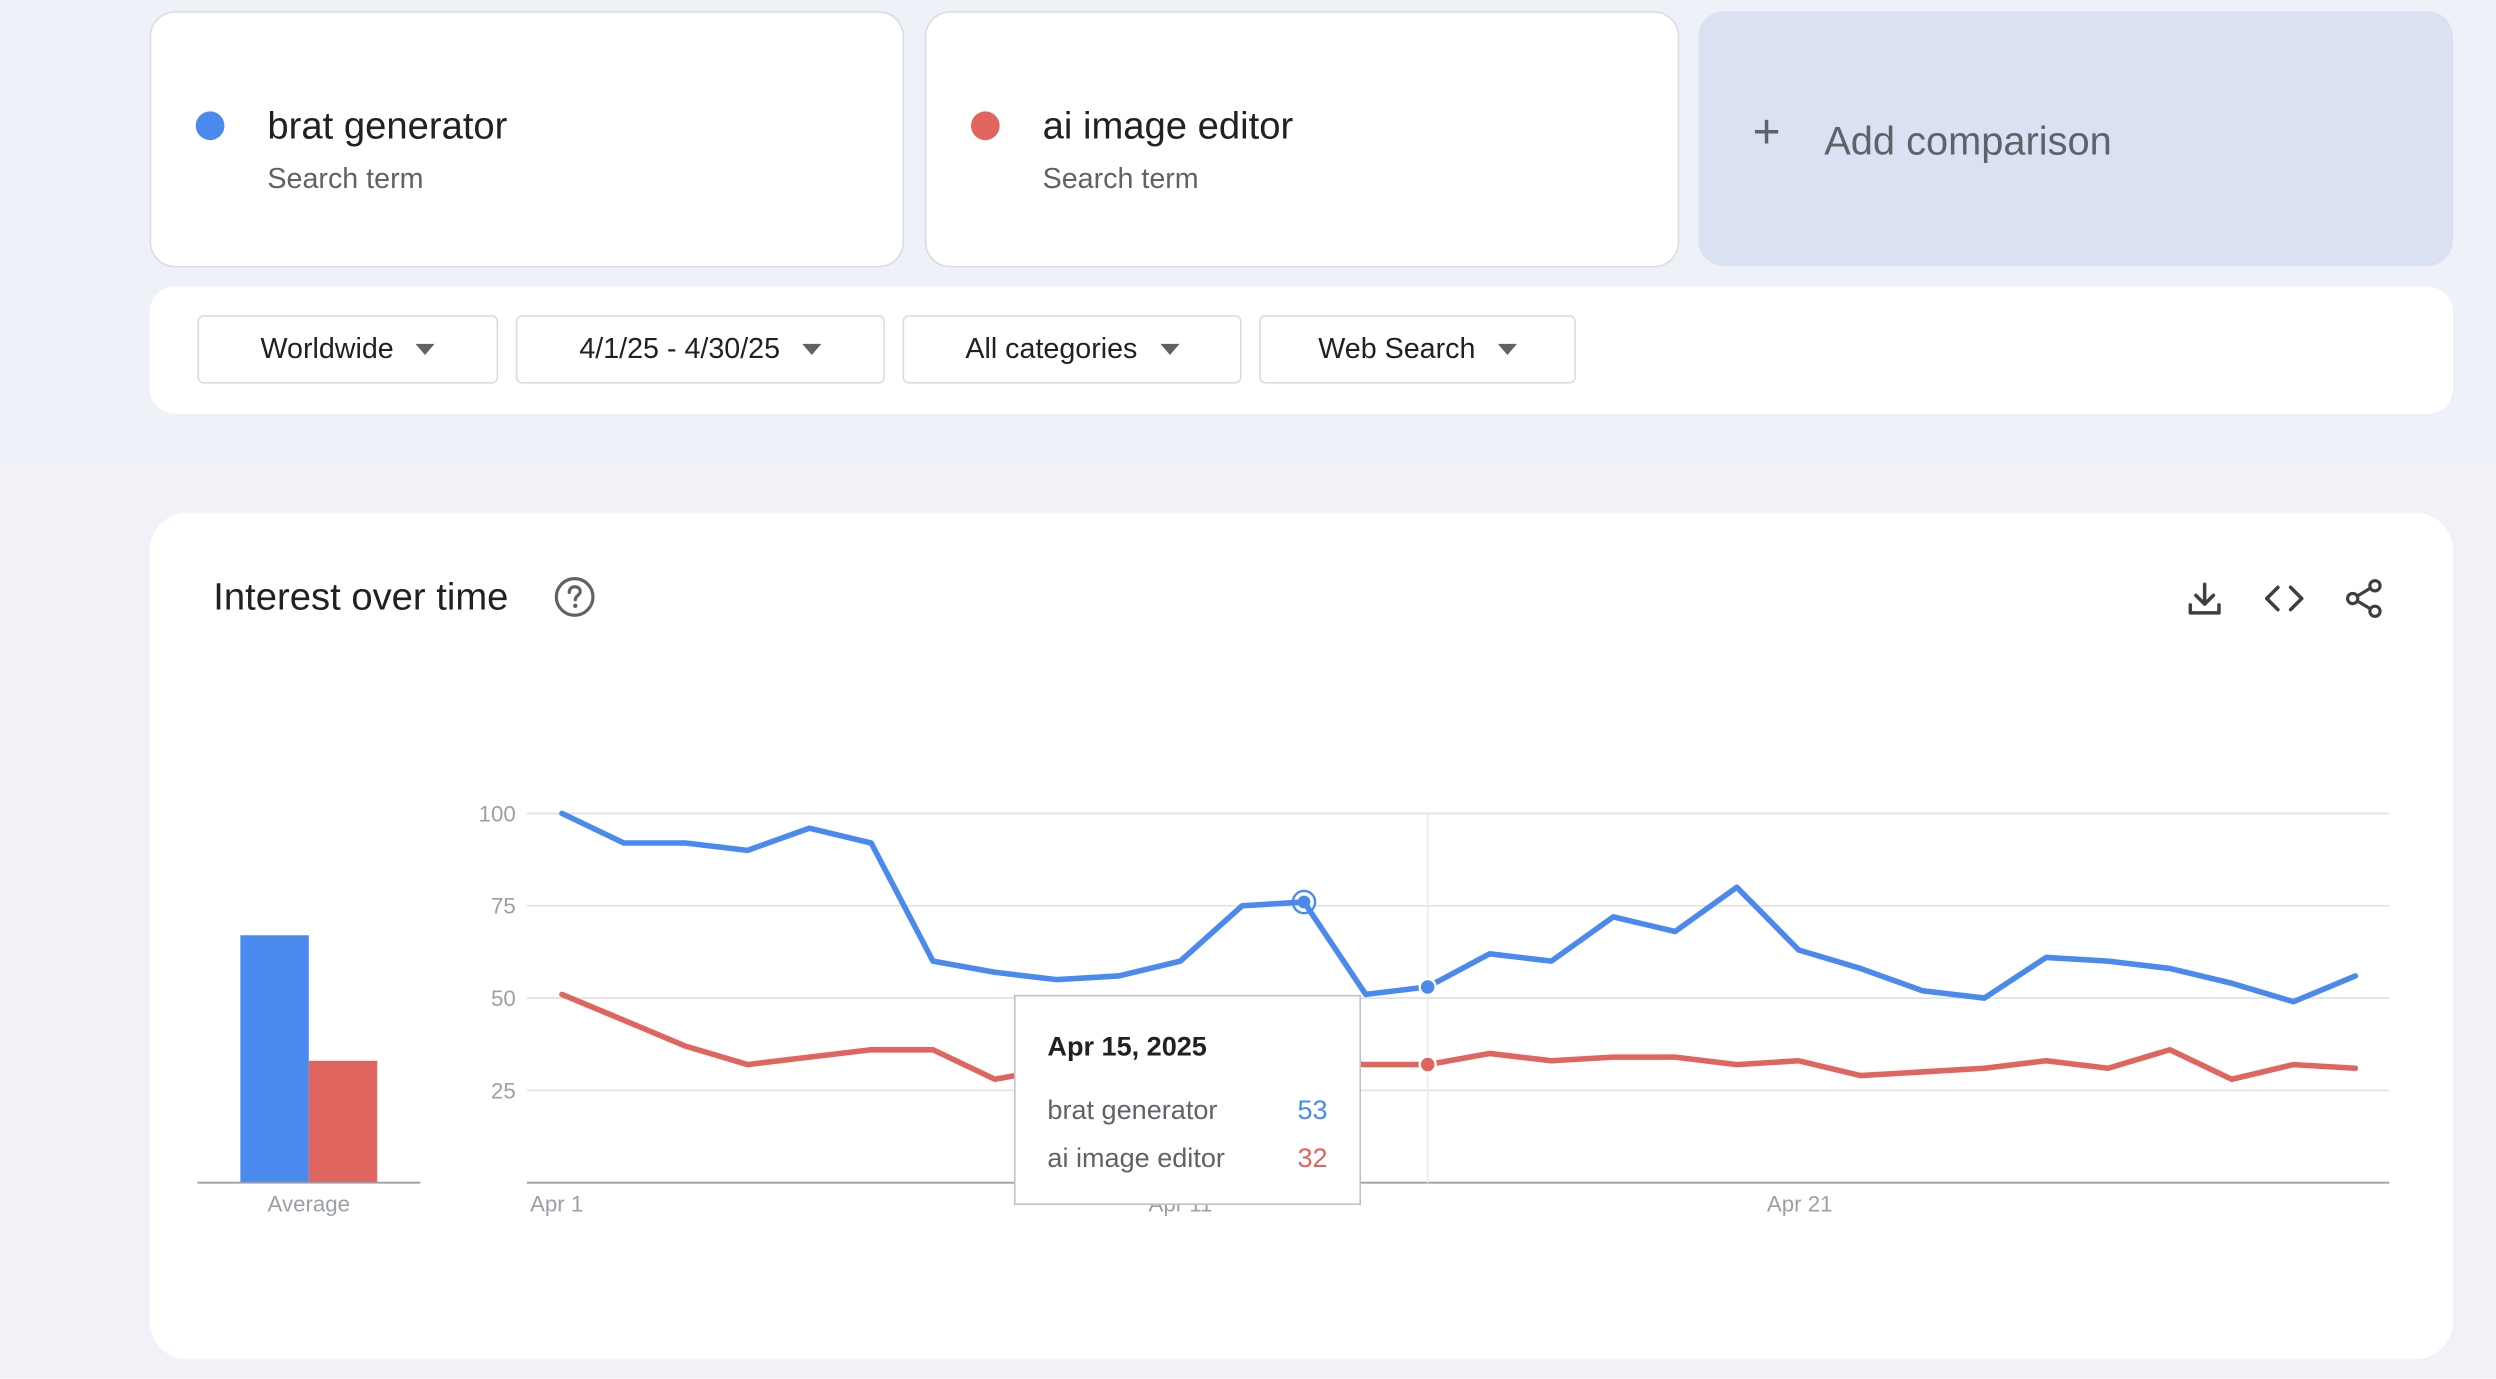  Describe the element at coordinates (1051, 348) in the screenshot. I see `category-filter-label: All categories` at that location.